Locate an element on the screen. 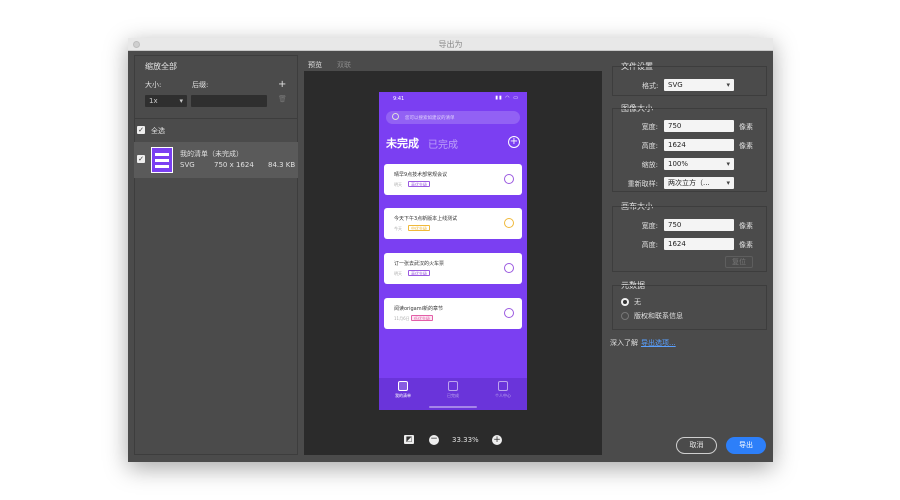  window-title: 导出为 is located at coordinates (450, 44).